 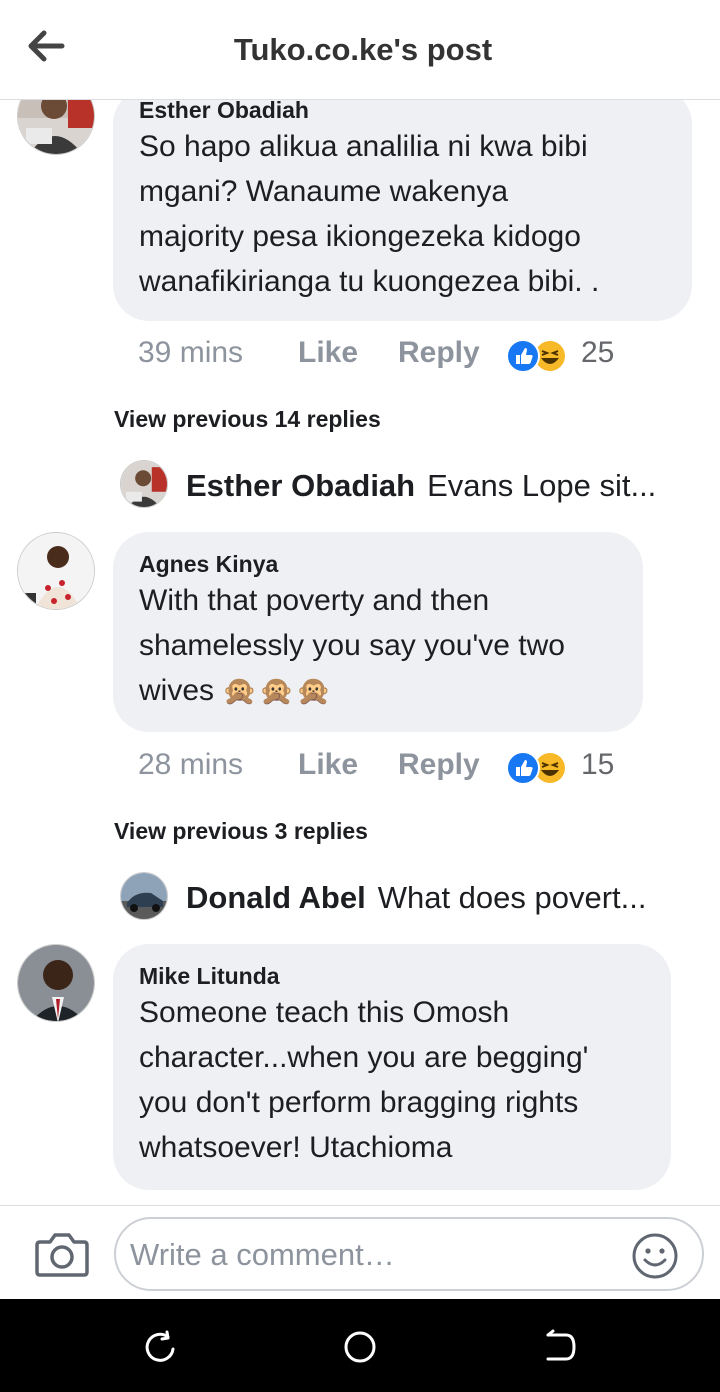 I want to click on comment-text-line: wanafikirianga tu kuongezea bibi. ., so click(x=369, y=281).